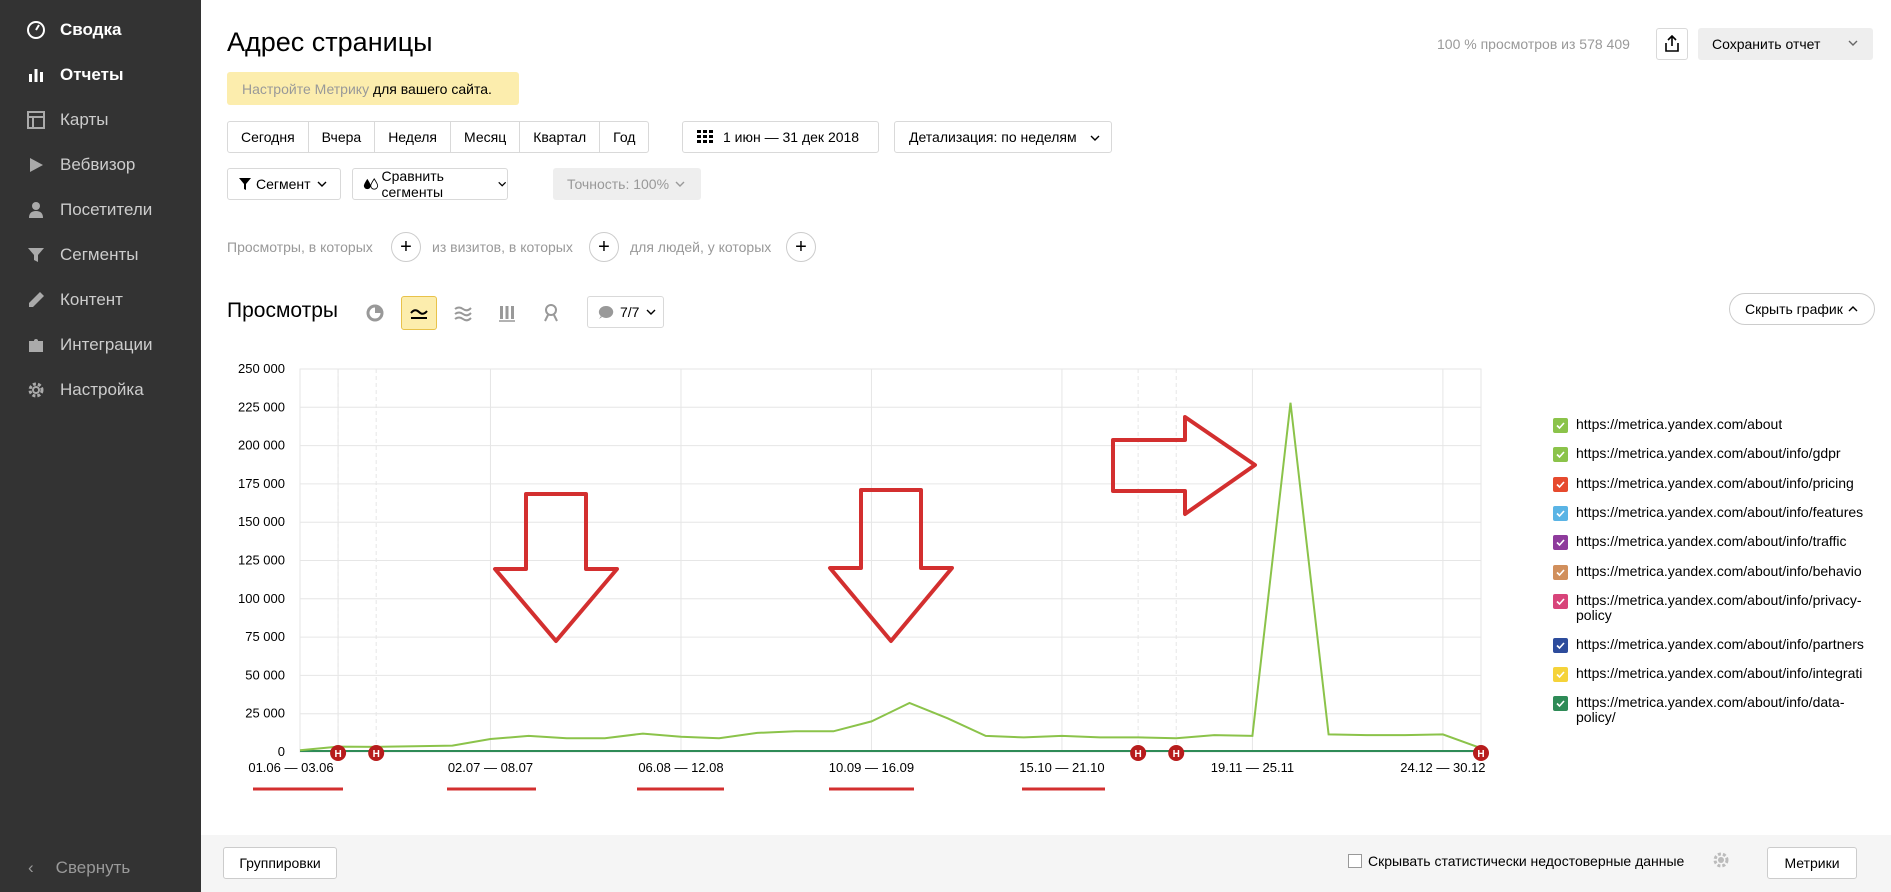 Image resolution: width=1891 pixels, height=892 pixels. What do you see at coordinates (36, 120) in the screenshot?
I see `map-icon` at bounding box center [36, 120].